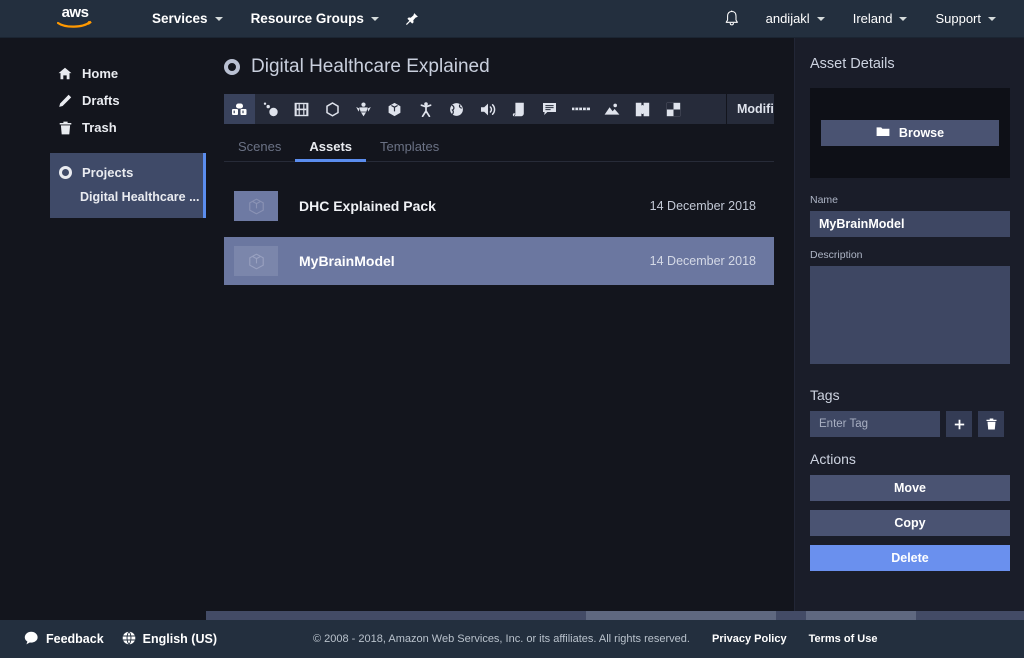 Image resolution: width=1024 pixels, height=658 pixels. What do you see at coordinates (843, 639) in the screenshot?
I see `terms-of-use-link: Terms of Use` at bounding box center [843, 639].